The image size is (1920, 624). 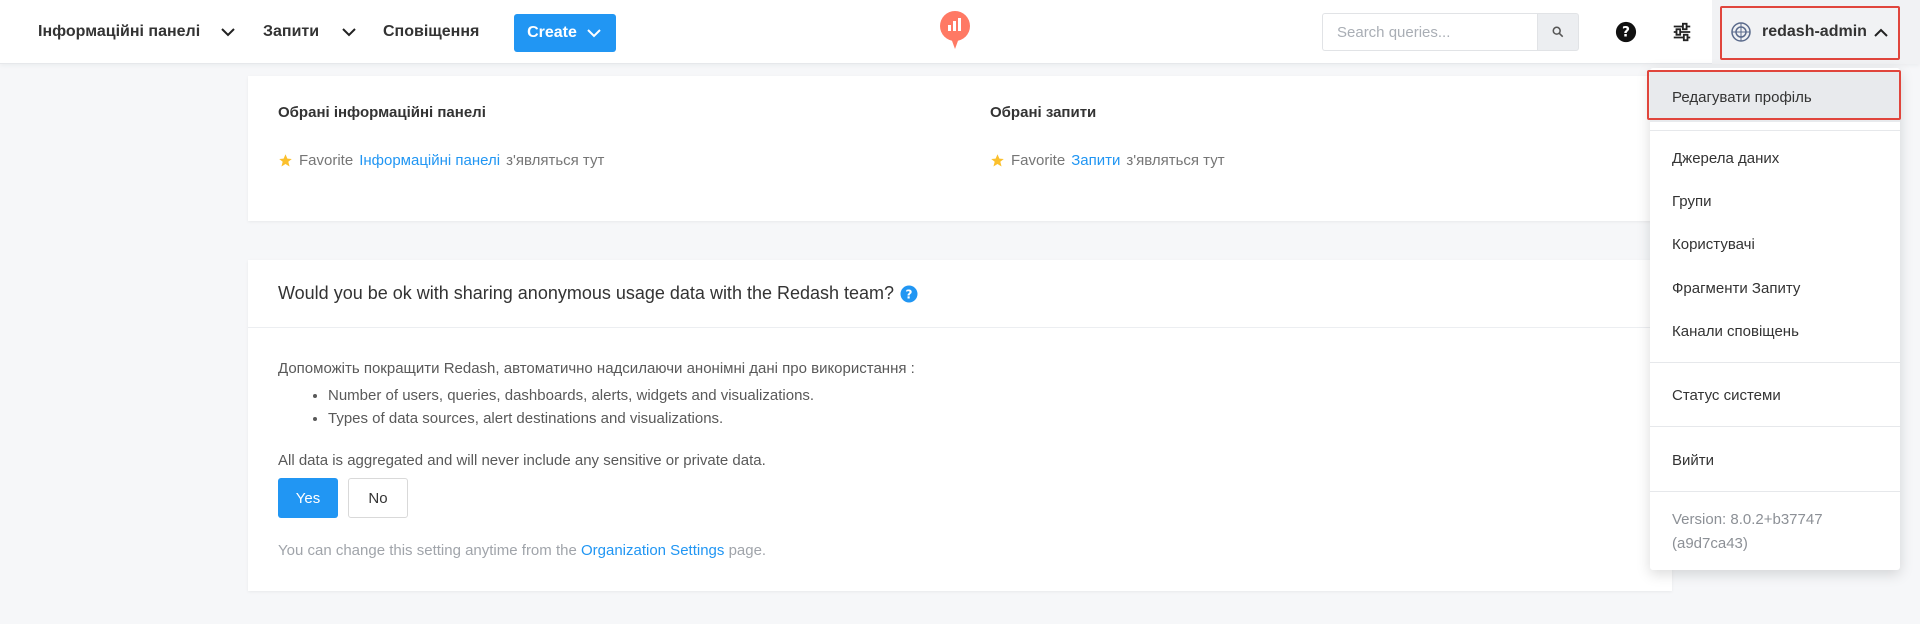 I want to click on nav-alerts: Сповіщення, so click(x=431, y=32).